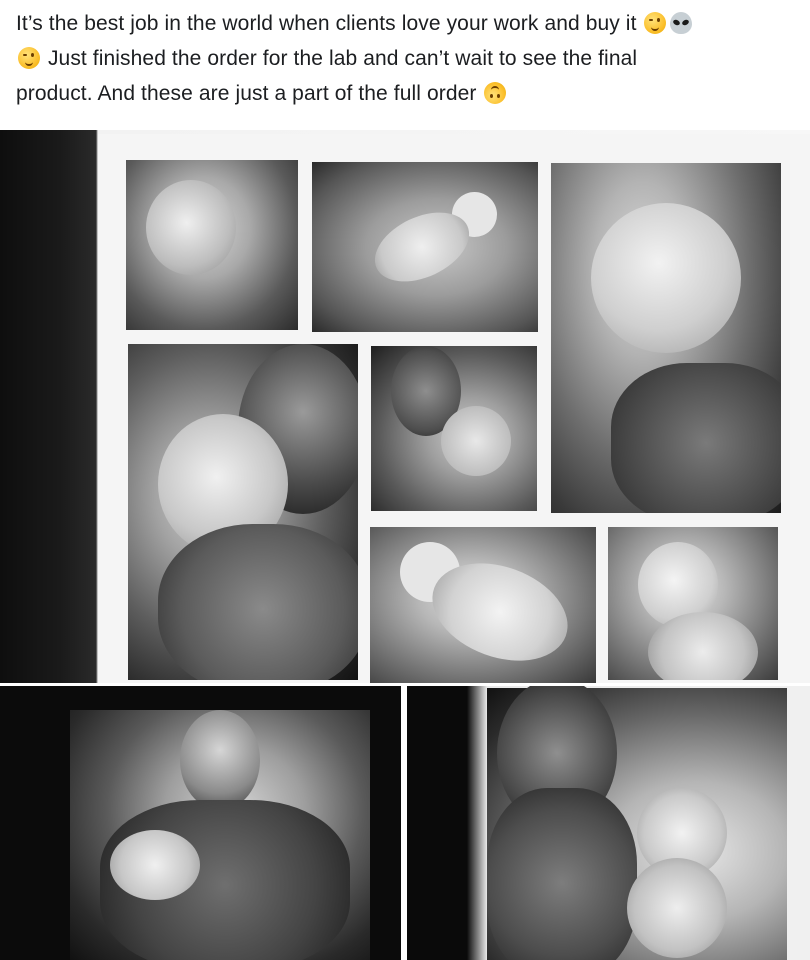 This screenshot has height=960, width=810. What do you see at coordinates (637, 823) in the screenshot?
I see `print-father-lifting-baby` at bounding box center [637, 823].